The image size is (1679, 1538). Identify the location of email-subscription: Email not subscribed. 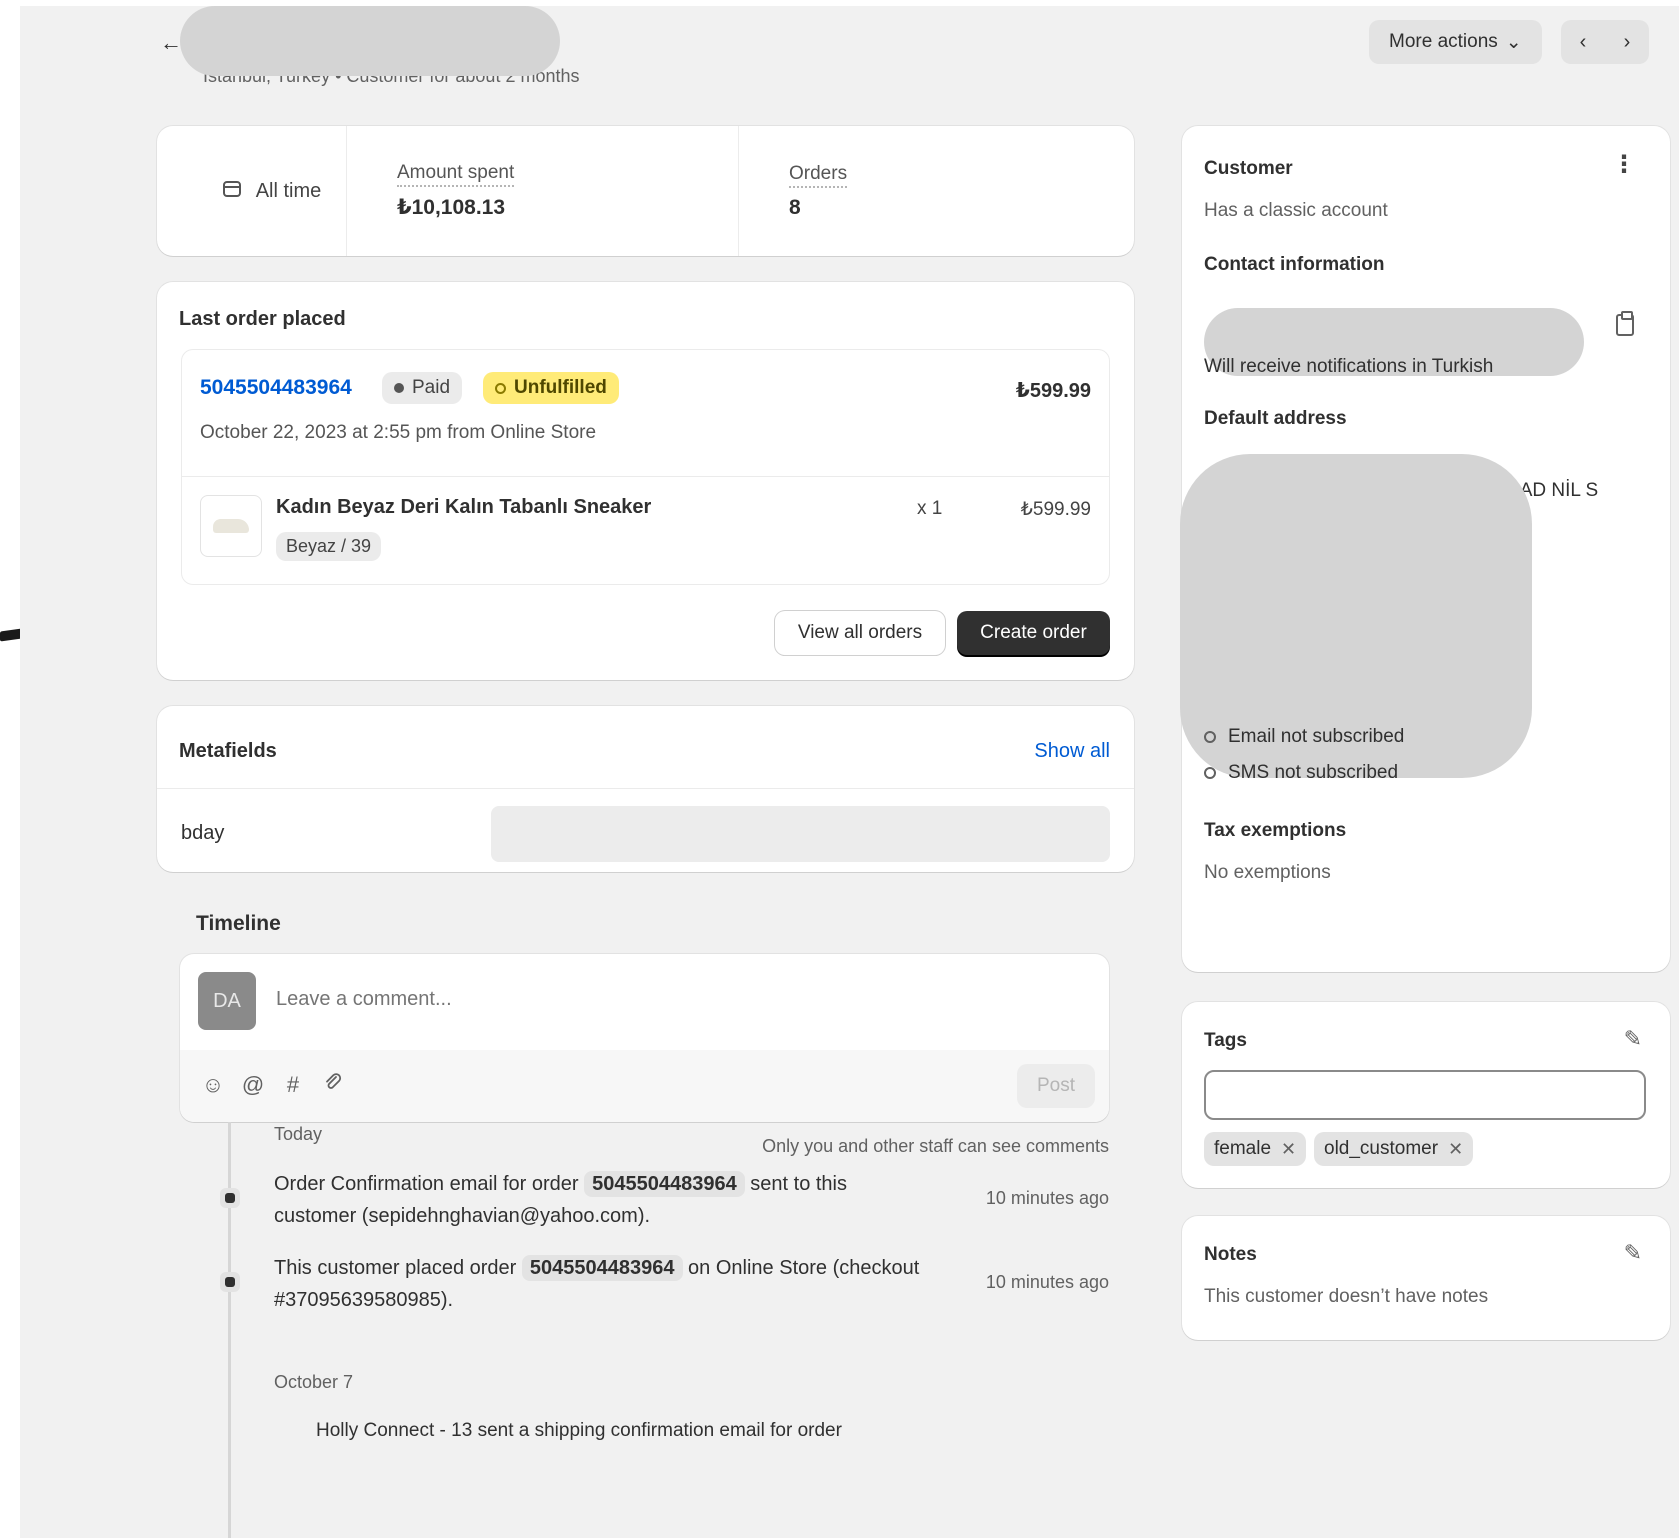
(1304, 737).